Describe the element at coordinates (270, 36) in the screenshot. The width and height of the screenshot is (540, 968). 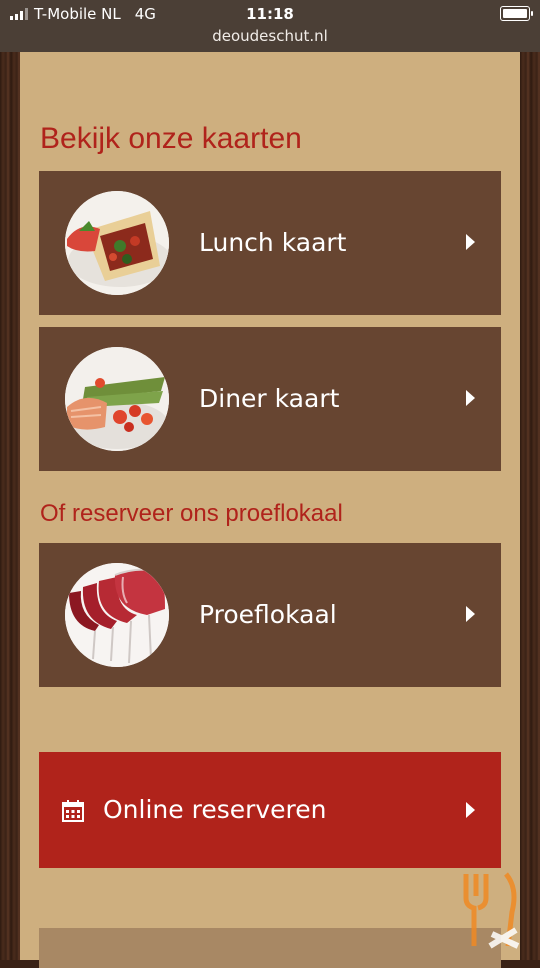
I see `address-bar: deoudeschut.nl` at that location.